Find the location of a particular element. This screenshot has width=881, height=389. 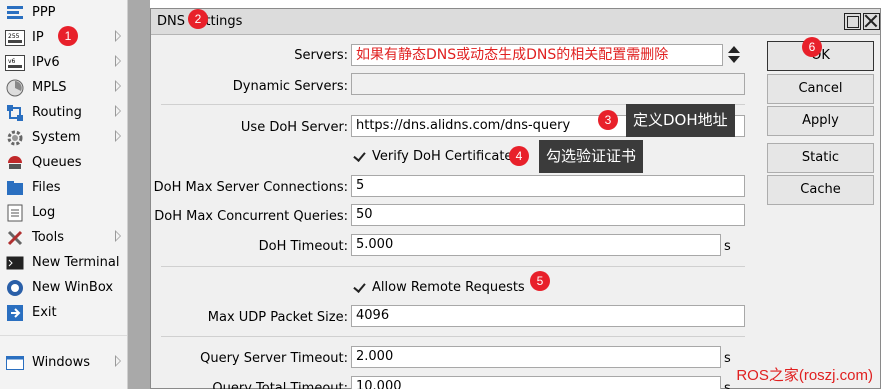

menu-item-tools: Tools is located at coordinates (63, 237).